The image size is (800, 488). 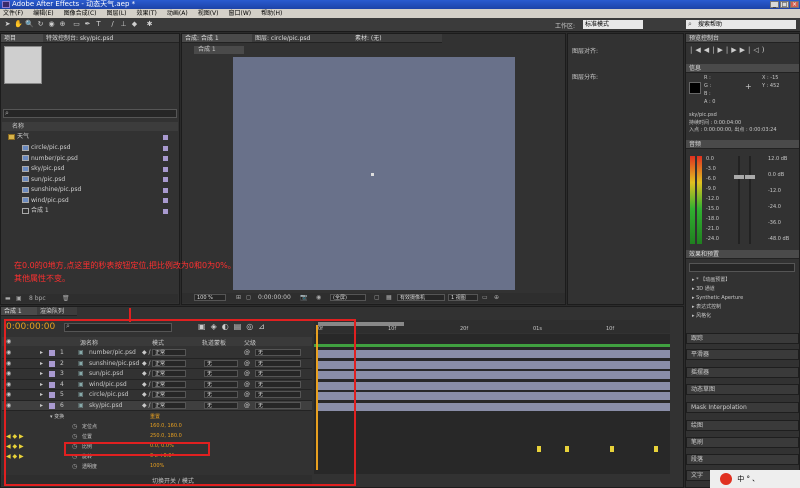 What do you see at coordinates (742, 254) in the screenshot?
I see `tab-effects-presets: 效果和预置` at bounding box center [742, 254].